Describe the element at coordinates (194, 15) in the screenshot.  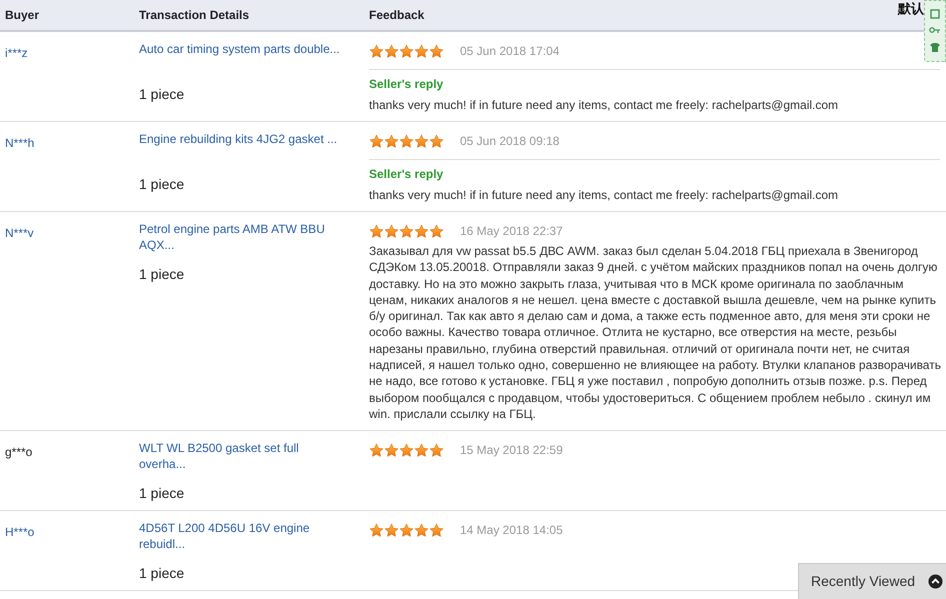
I see `column-header: Transaction Details` at that location.